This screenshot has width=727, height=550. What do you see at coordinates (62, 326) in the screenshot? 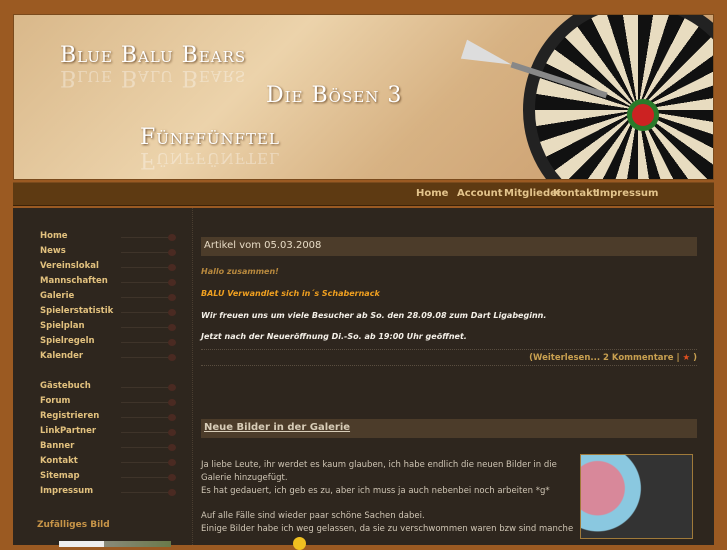
I see `sidebar-item-spielplan: Spielplan` at bounding box center [62, 326].